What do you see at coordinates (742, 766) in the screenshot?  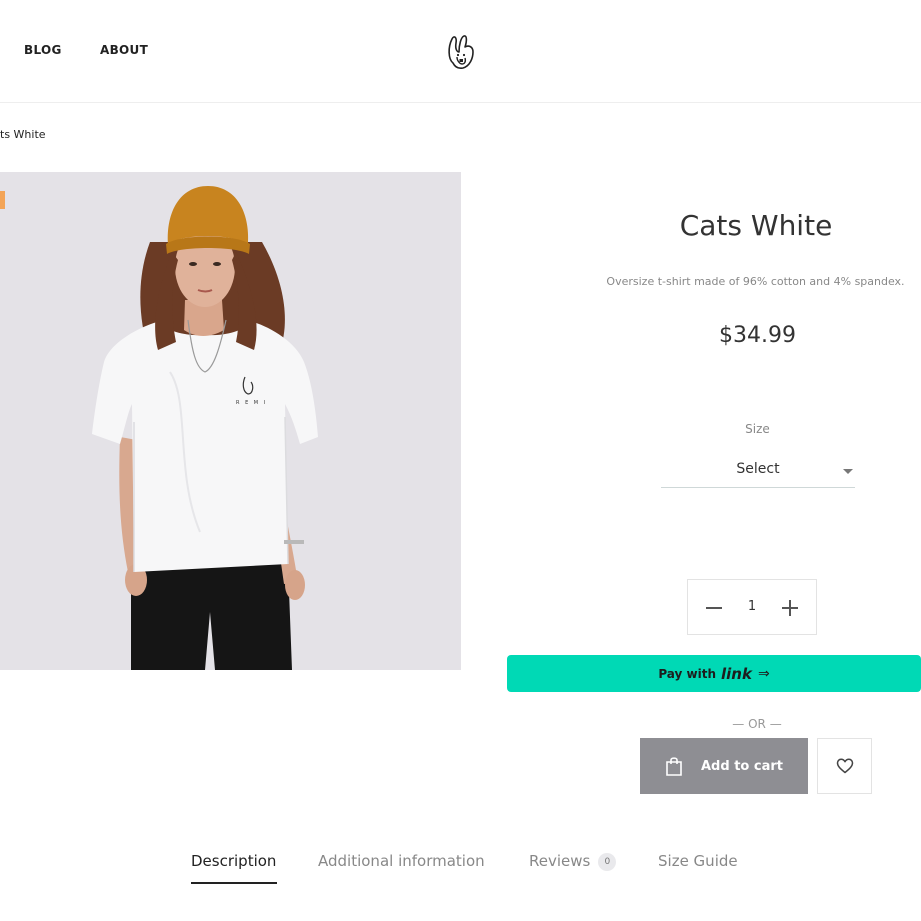 I see `add-to-cart-label: Add to cart` at bounding box center [742, 766].